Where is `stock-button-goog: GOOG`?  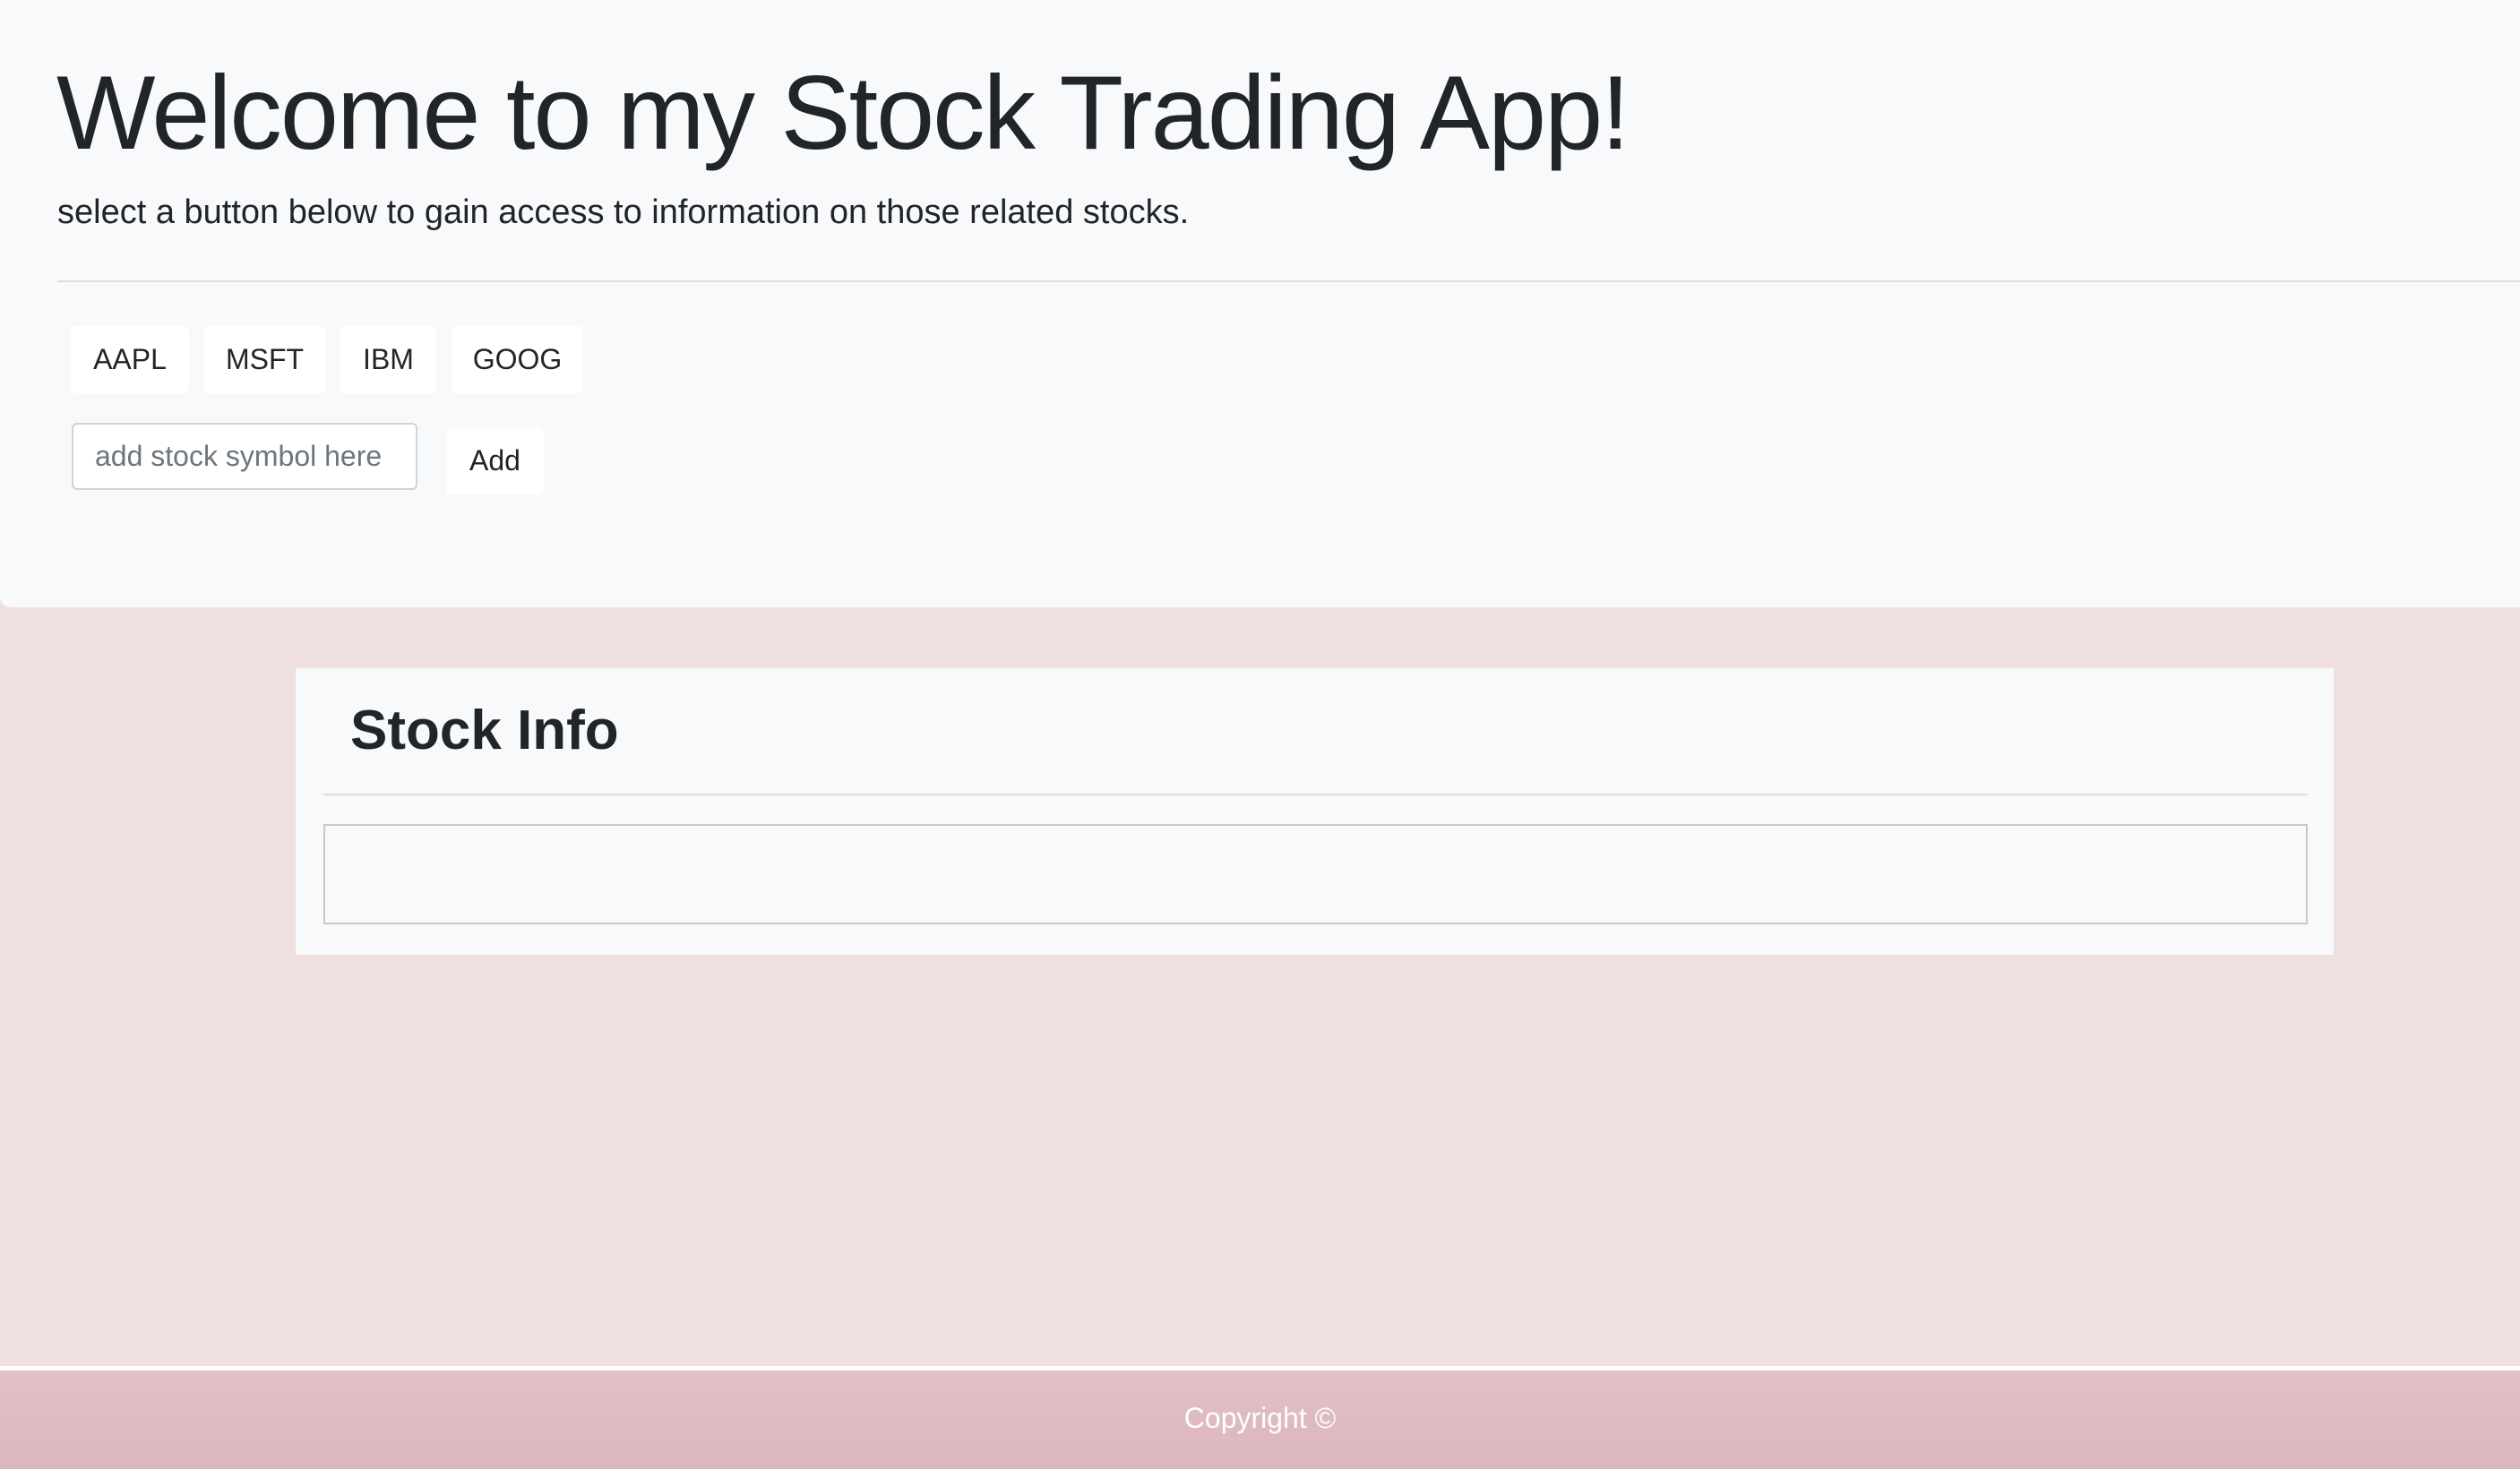 stock-button-goog: GOOG is located at coordinates (517, 359).